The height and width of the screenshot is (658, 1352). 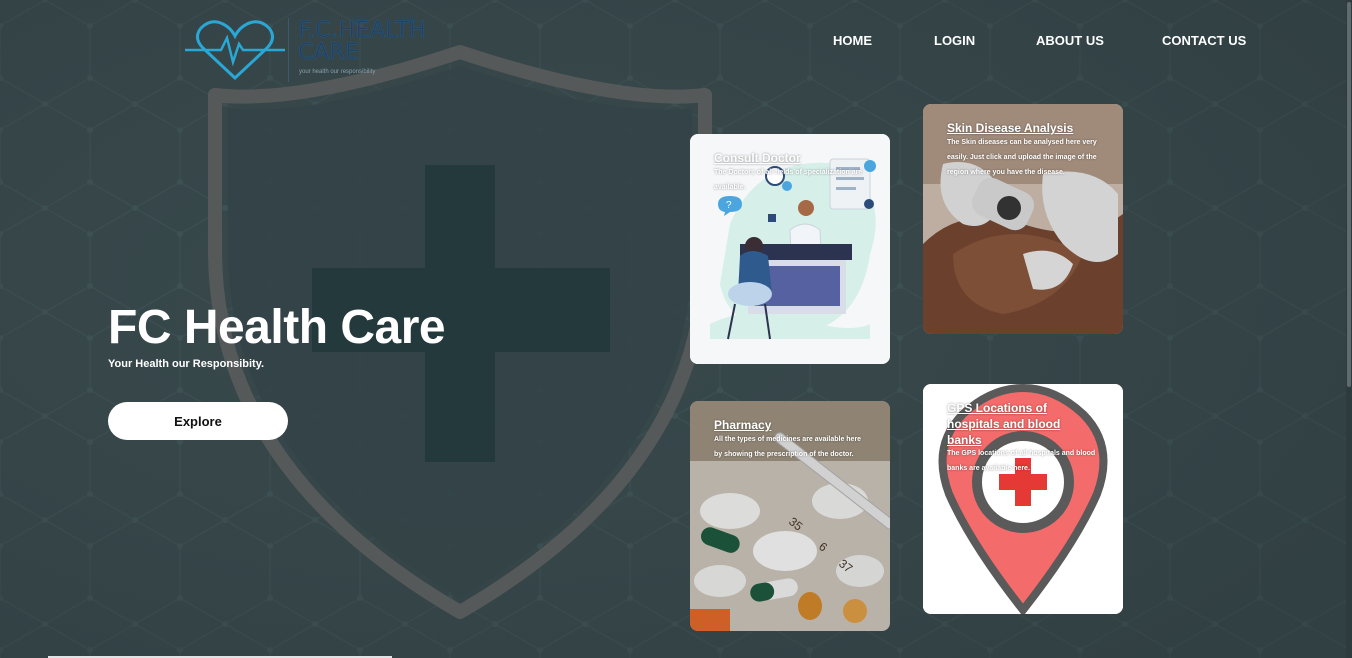 I want to click on consult-doctor-title: Consult Doctor, so click(x=757, y=158).